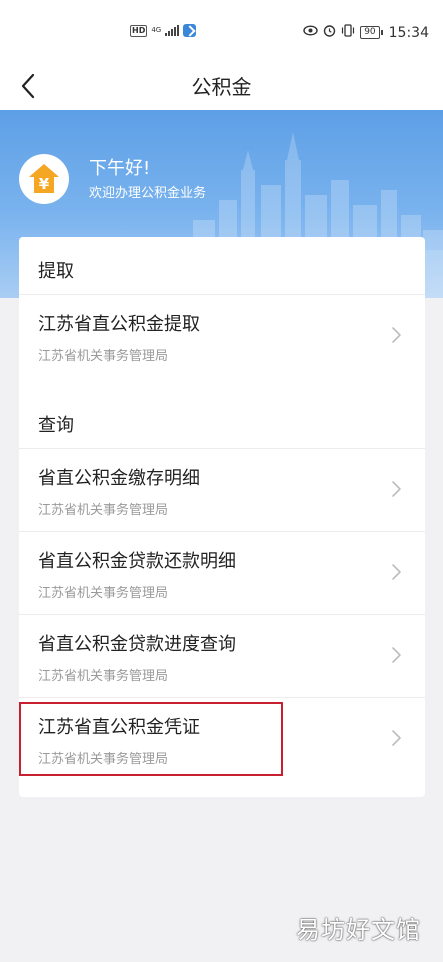 This screenshot has height=962, width=443. Describe the element at coordinates (222, 336) in the screenshot. I see `list-item-provincial-fund-withdraw: 江苏省直公积金提取 江苏省机关事务管理局` at that location.